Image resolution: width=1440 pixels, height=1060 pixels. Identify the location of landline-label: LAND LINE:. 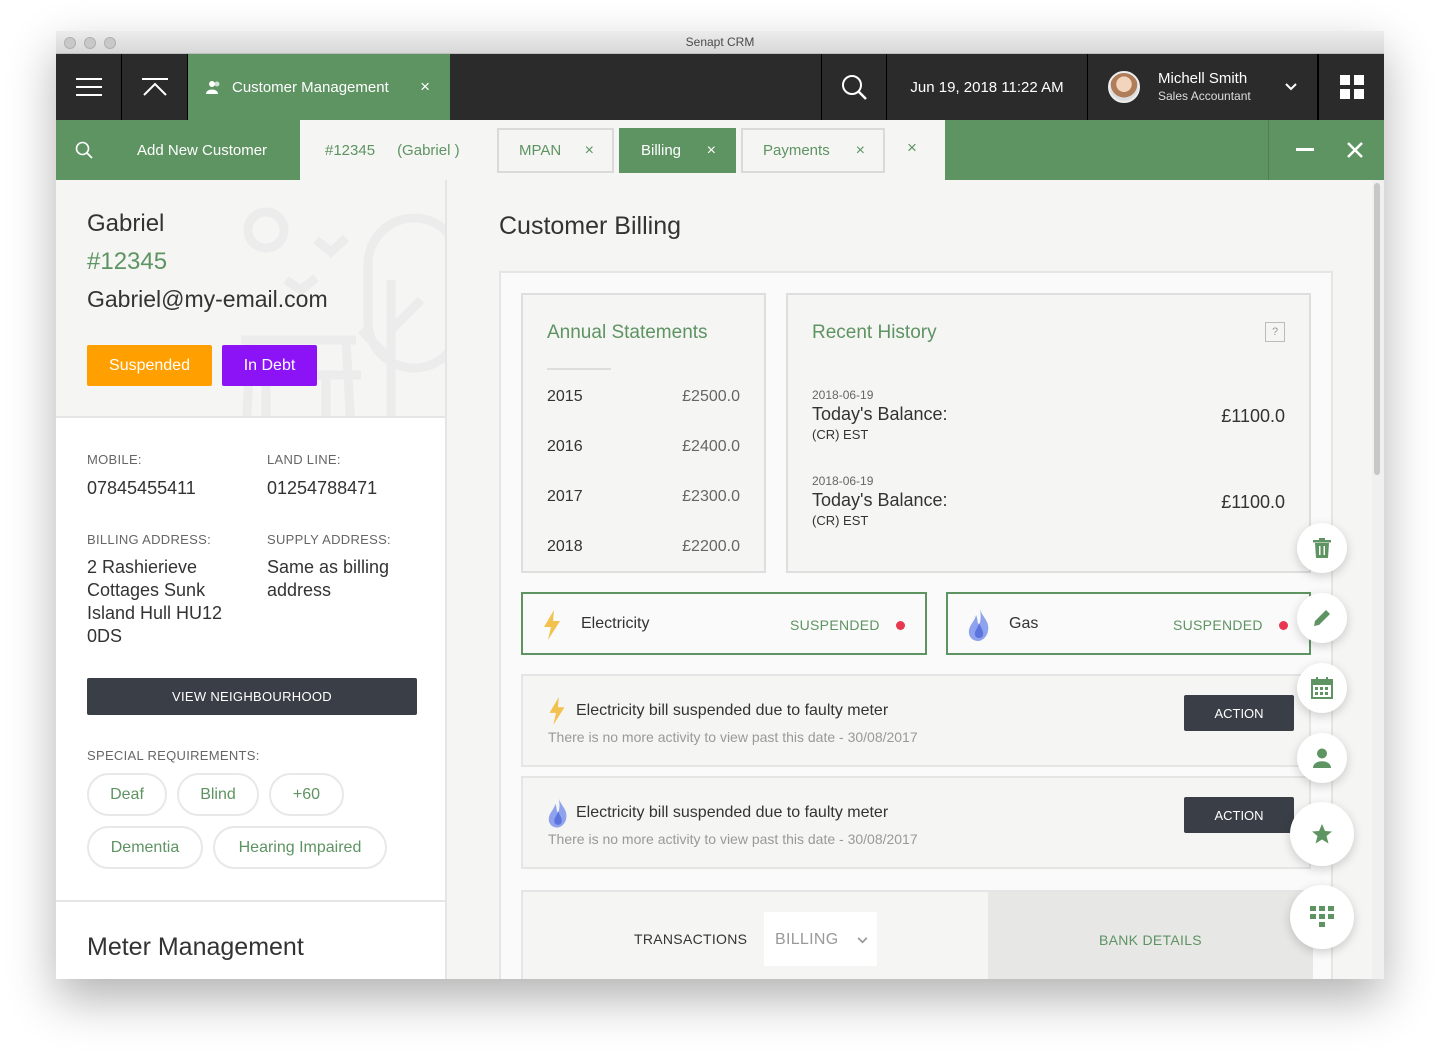
(304, 459).